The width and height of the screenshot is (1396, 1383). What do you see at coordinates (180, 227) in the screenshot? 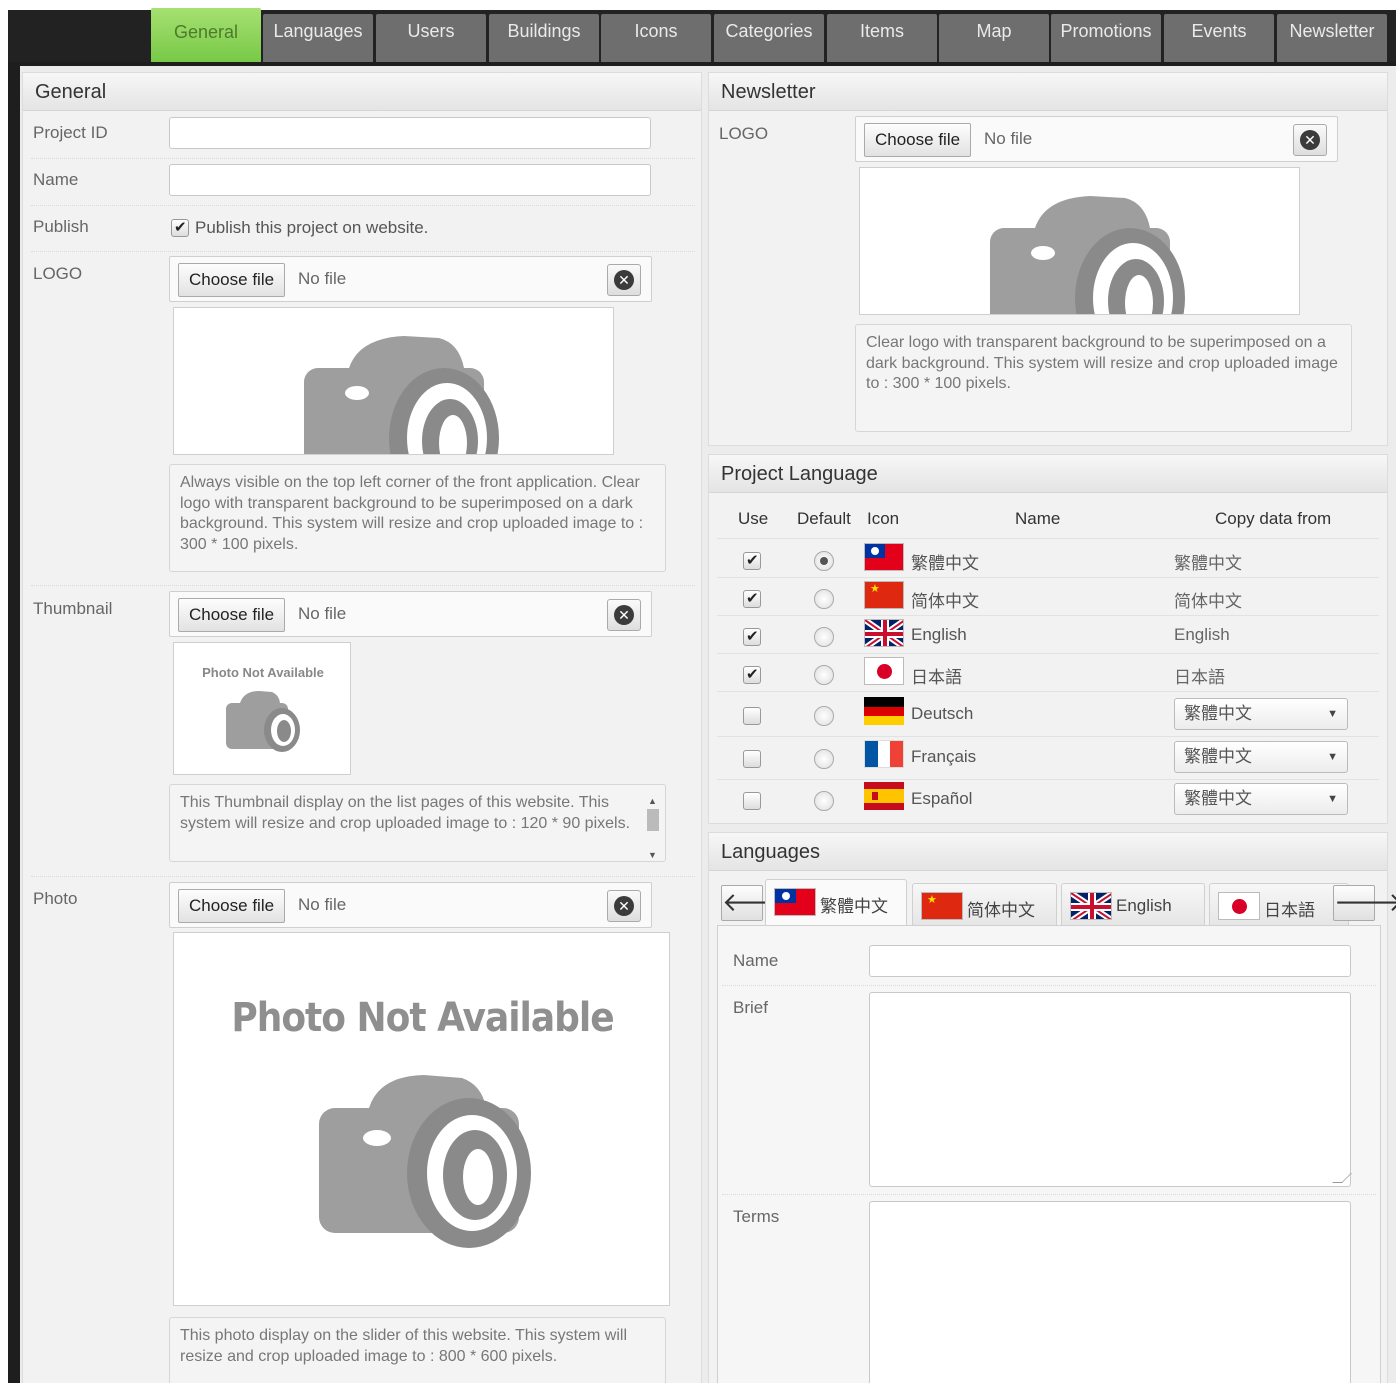
I see `publish-checkbox` at bounding box center [180, 227].